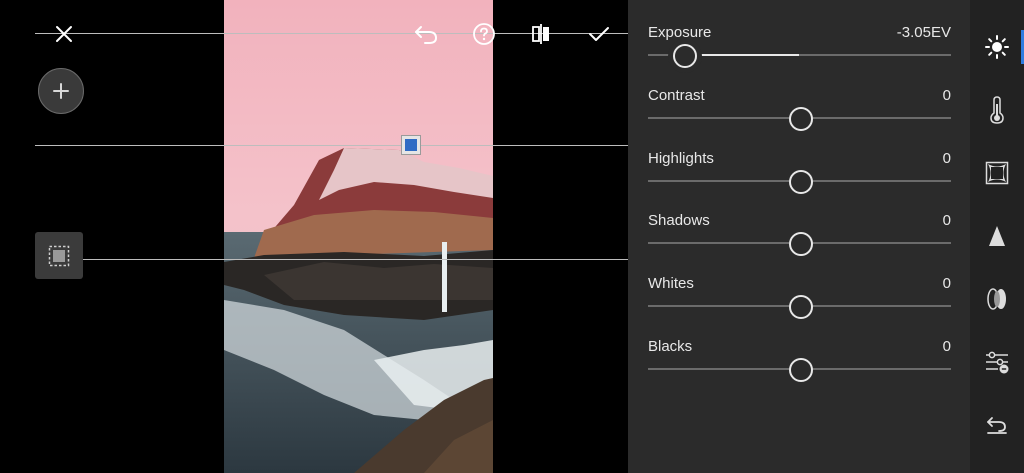  I want to click on plus-icon, so click(61, 91).